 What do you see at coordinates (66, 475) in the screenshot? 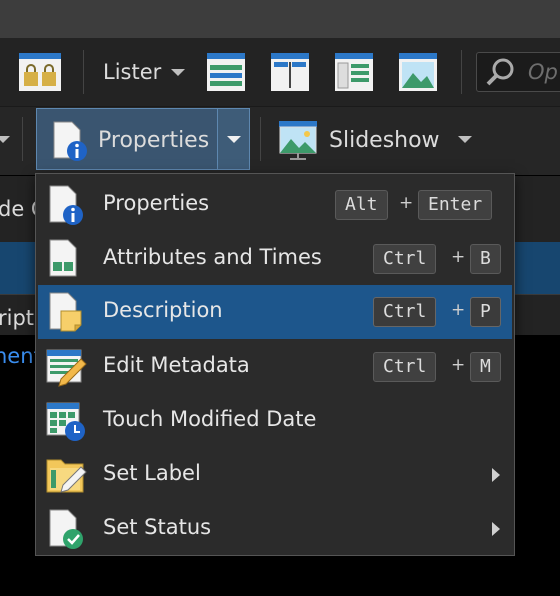
I see `set-label-icon` at bounding box center [66, 475].